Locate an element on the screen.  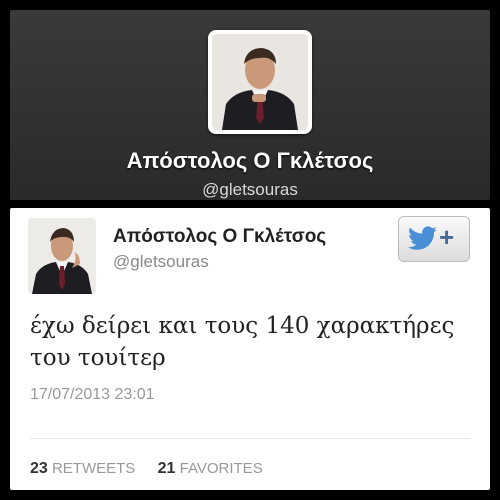
follow-button: + is located at coordinates (434, 239).